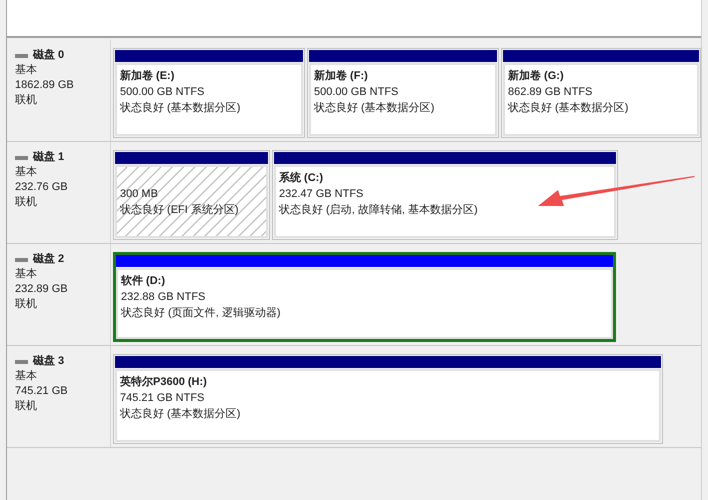 The image size is (708, 500). I want to click on partition: 系统 (C:) 232.47 GB NTFS 状态良好 (启动, 故障转储, 基本数据分区), so click(445, 195).